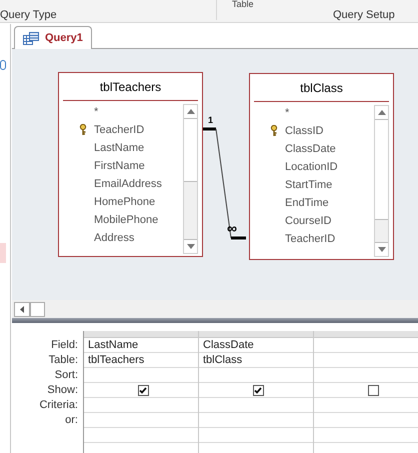 Image resolution: width=418 pixels, height=453 pixels. What do you see at coordinates (22, 309) in the screenshot?
I see `scroll-left-icon` at bounding box center [22, 309].